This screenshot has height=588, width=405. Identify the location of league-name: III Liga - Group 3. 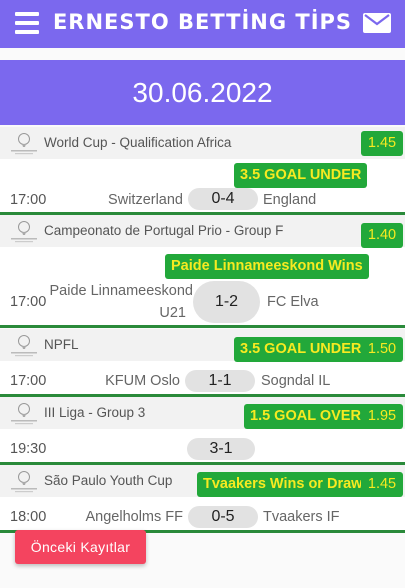
(95, 412).